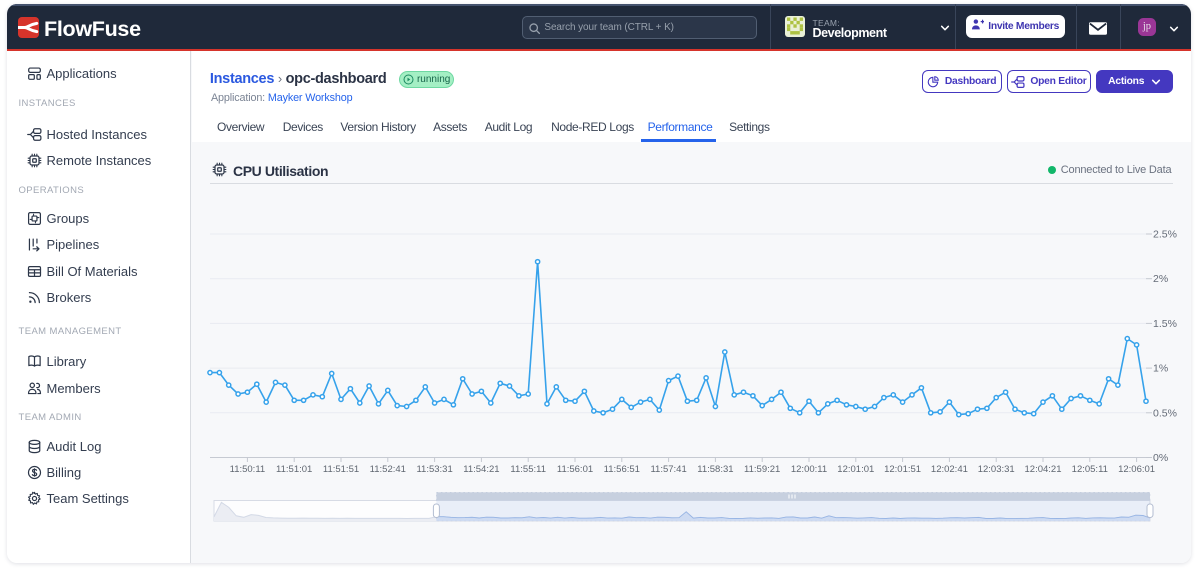 The height and width of the screenshot is (573, 1197). I want to click on svg-text: 11:57:41, so click(668, 469).